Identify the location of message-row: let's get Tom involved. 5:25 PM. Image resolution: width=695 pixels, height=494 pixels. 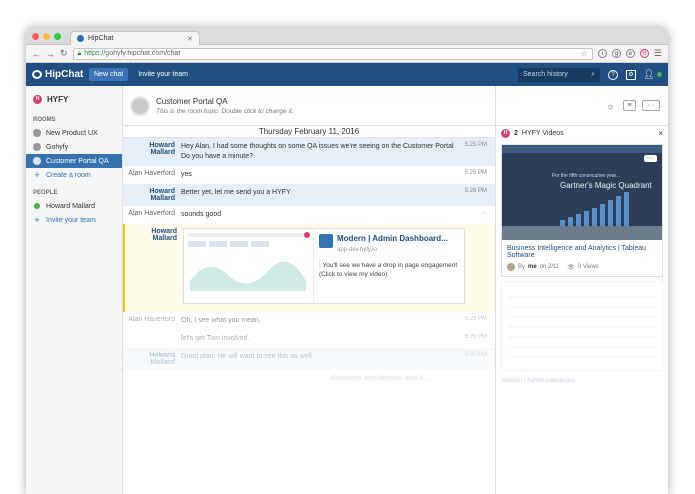
(309, 339).